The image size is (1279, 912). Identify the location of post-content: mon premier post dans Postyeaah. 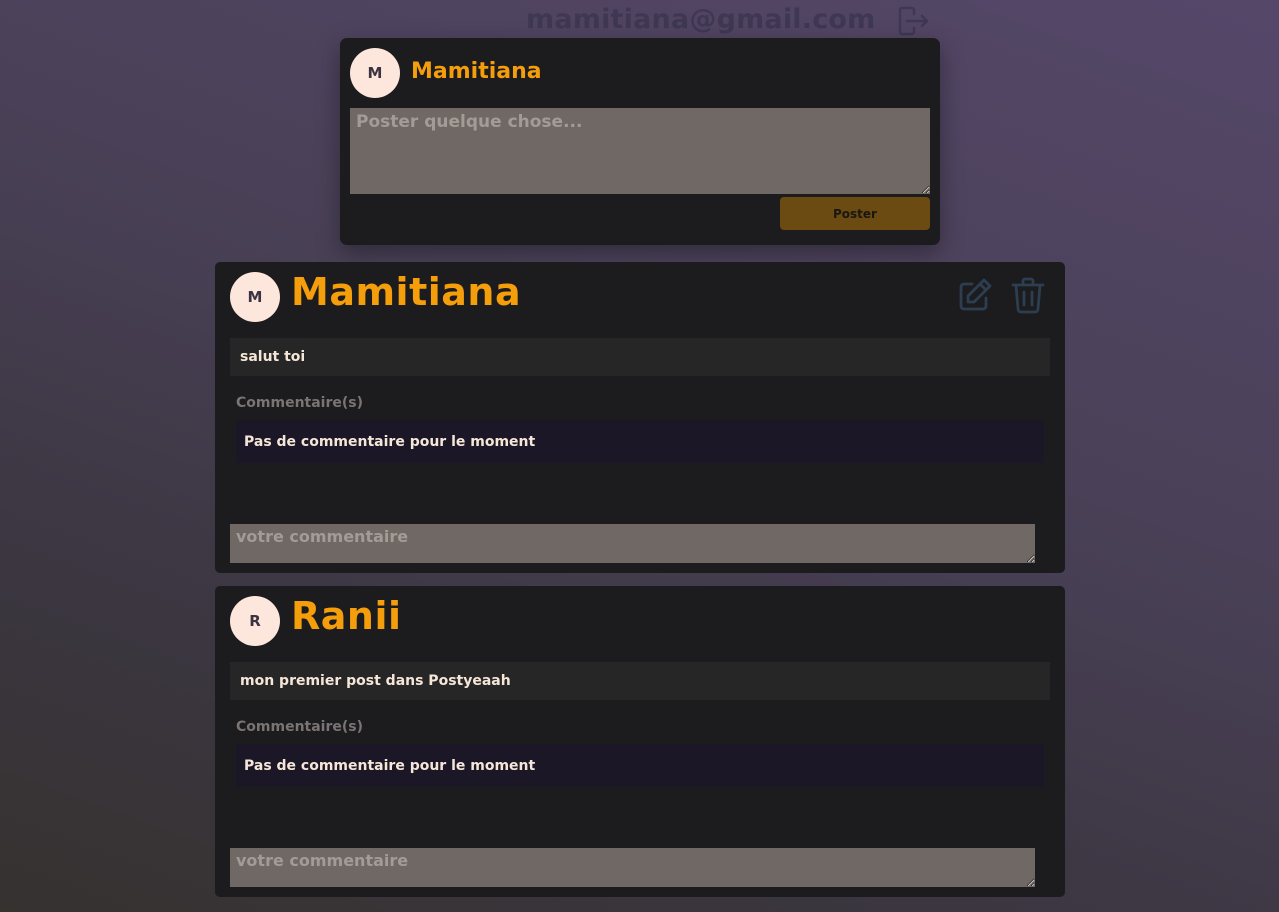
(640, 681).